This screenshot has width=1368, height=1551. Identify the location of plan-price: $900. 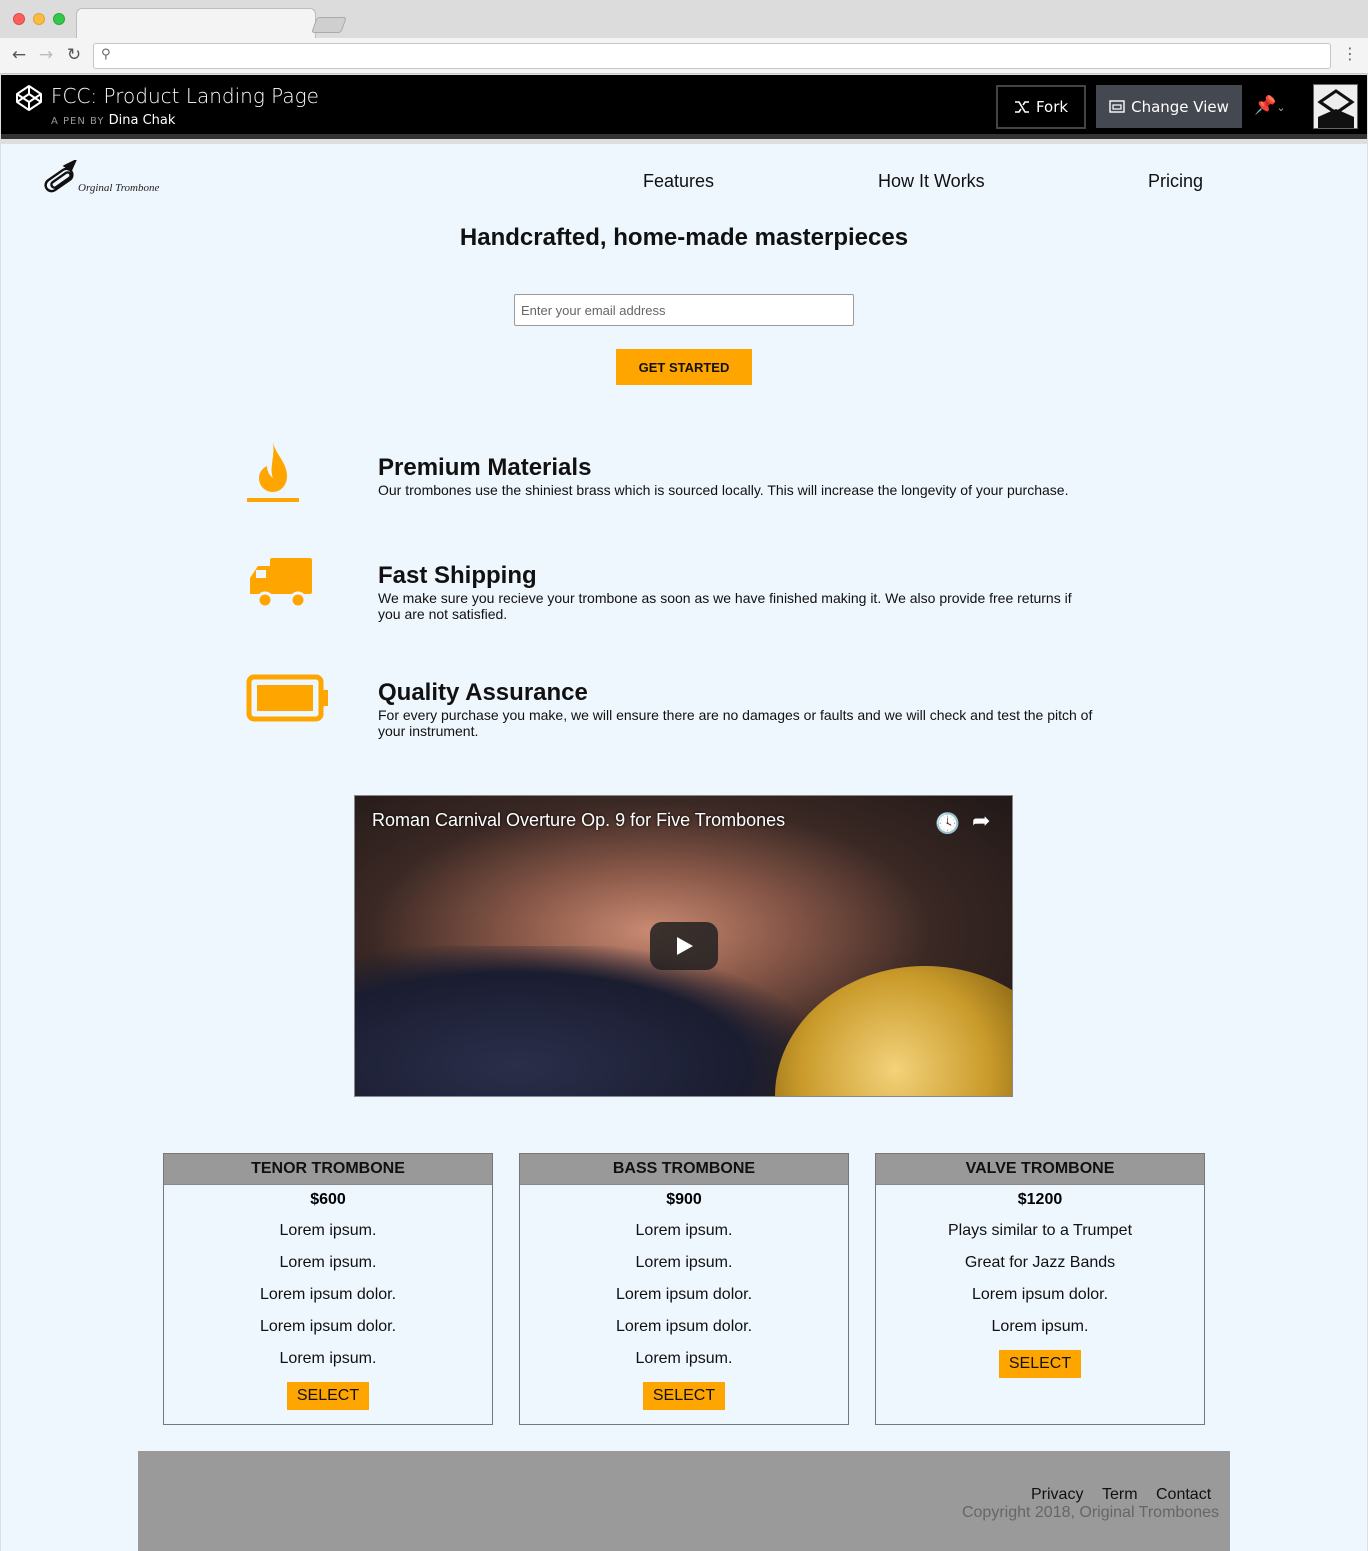
(684, 1199).